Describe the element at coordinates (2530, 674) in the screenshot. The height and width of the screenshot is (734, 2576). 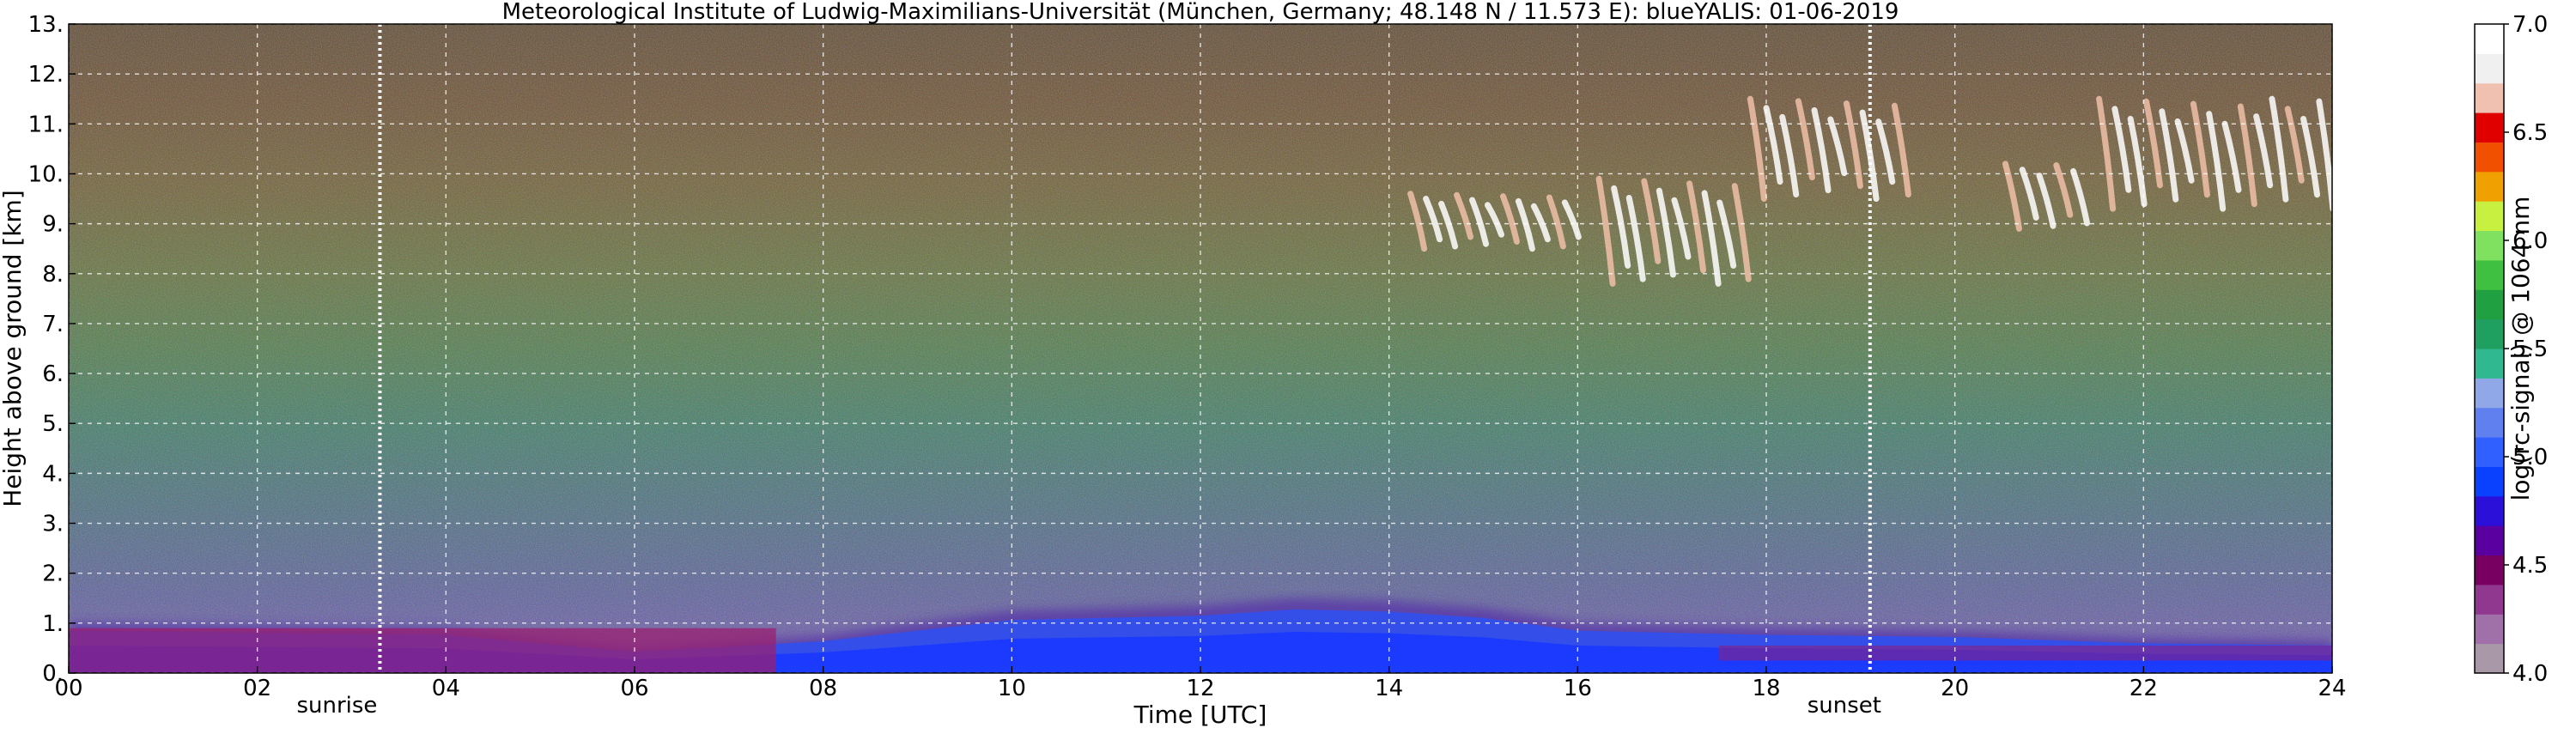
I see `colorbar-tick-label-0: 4.0` at that location.